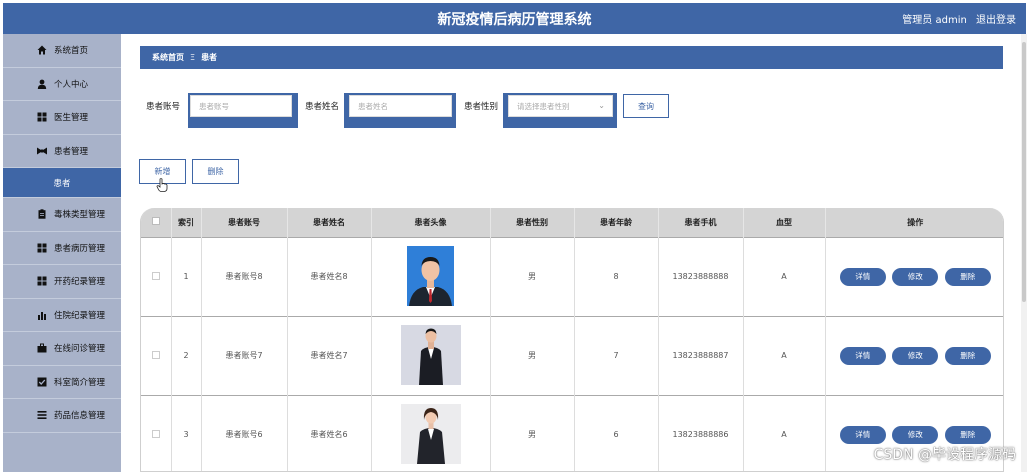 This screenshot has width=1030, height=472. What do you see at coordinates (701, 276) in the screenshot?
I see `cell-phone: 13823888888` at bounding box center [701, 276].